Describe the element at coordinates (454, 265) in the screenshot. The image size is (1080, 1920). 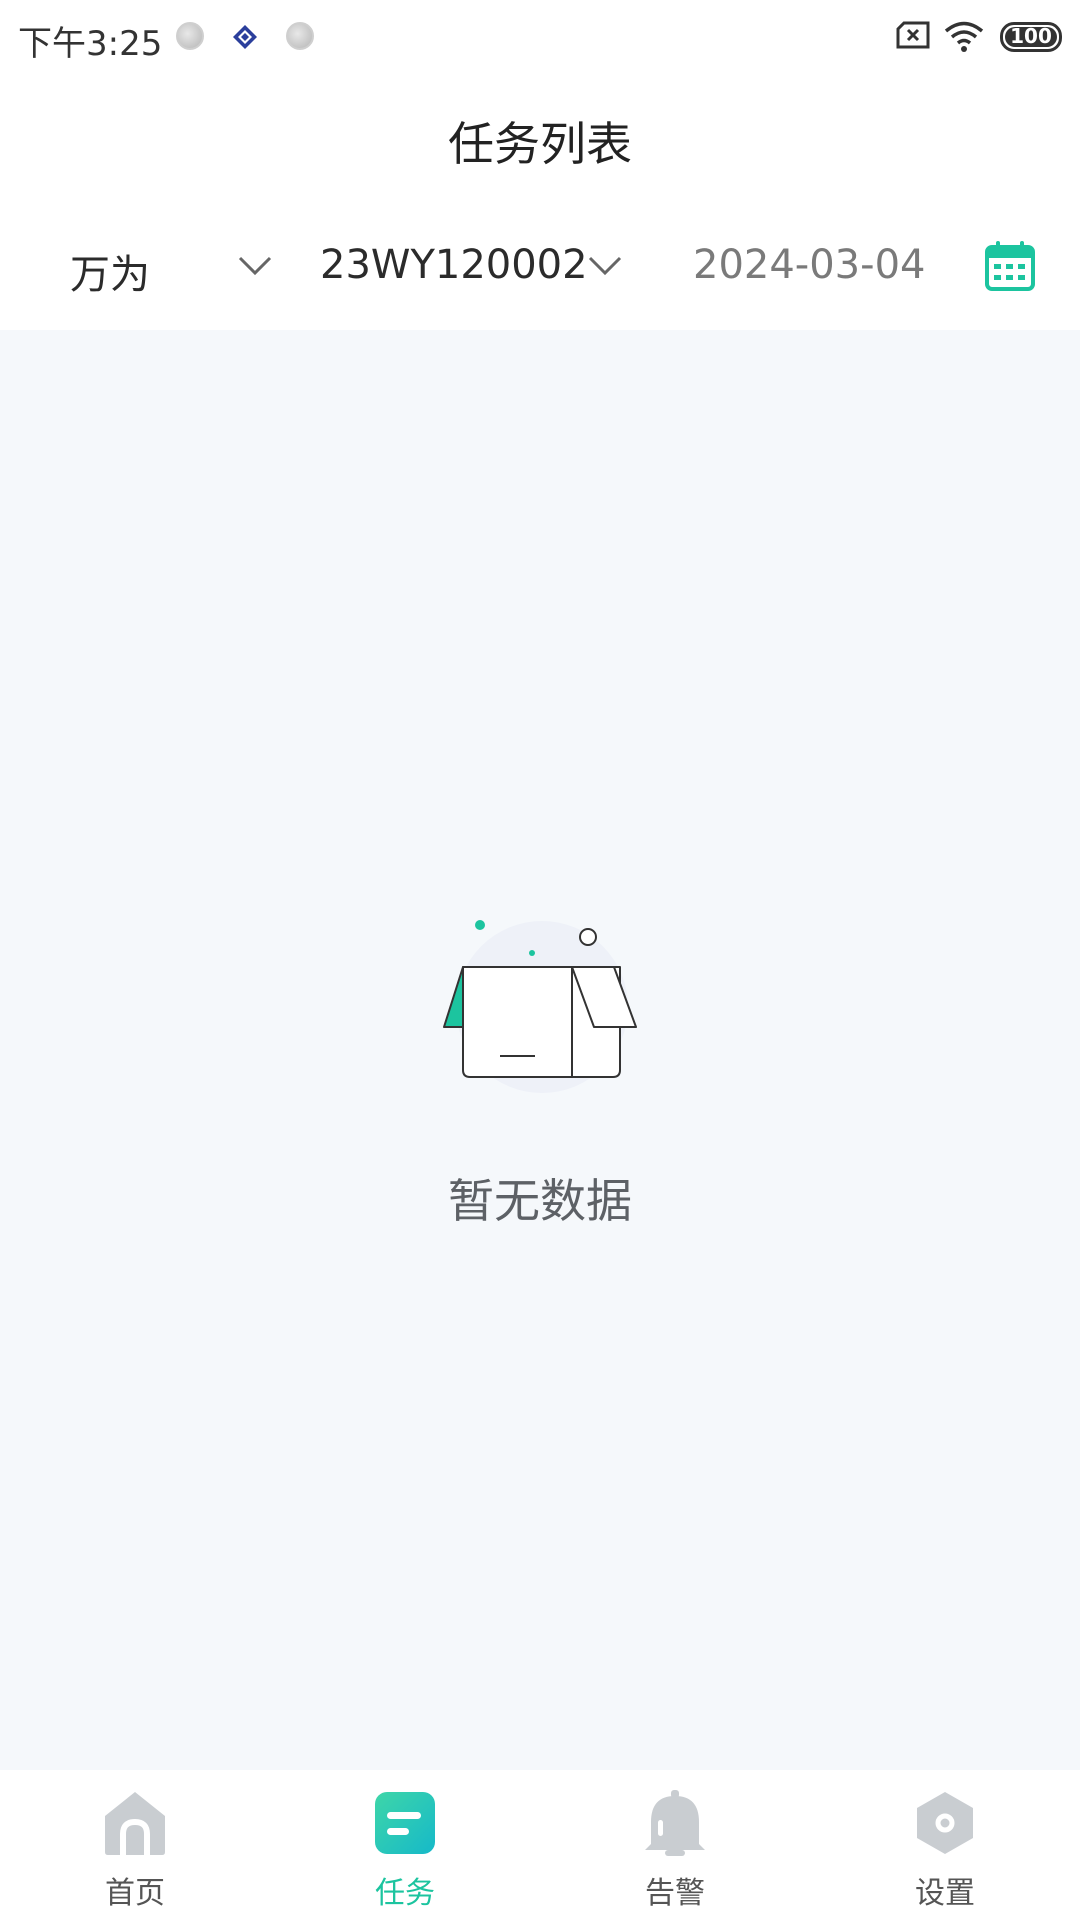
I see `device-select-value: 23WY120002` at that location.